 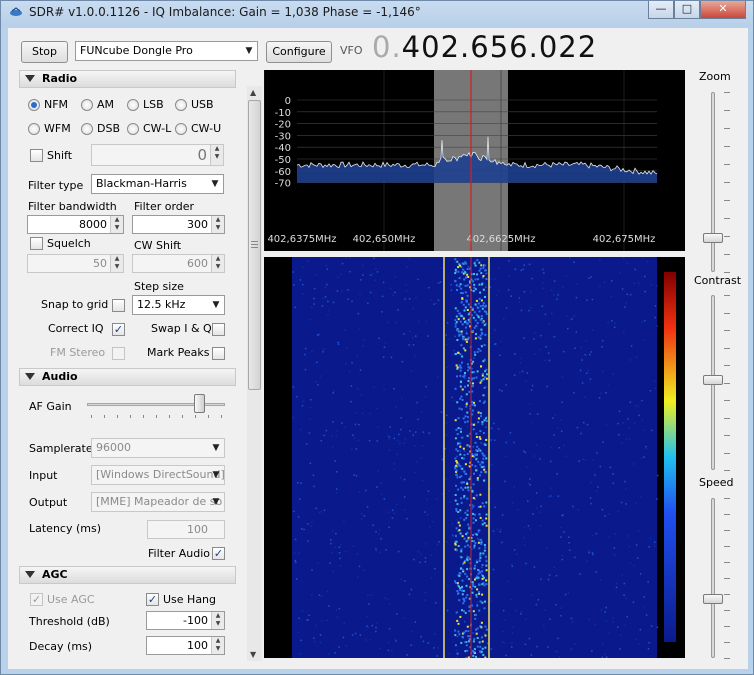 I want to click on mode-radio-lsb, so click(x=133, y=105).